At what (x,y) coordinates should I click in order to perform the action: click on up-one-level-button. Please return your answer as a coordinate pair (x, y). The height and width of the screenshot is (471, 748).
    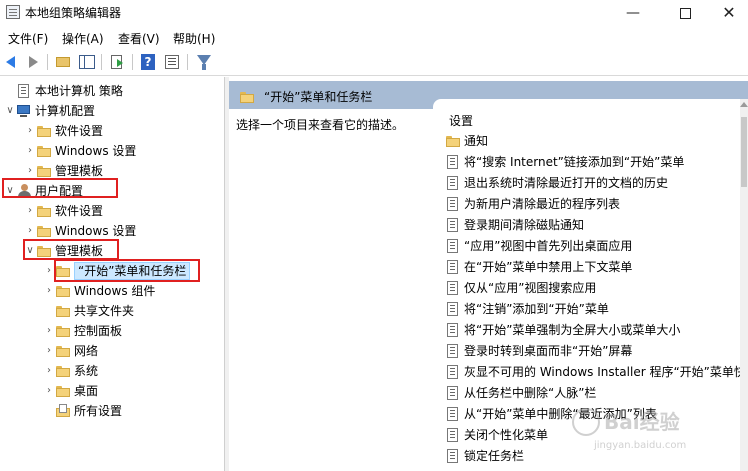
    Looking at the image, I should click on (63, 62).